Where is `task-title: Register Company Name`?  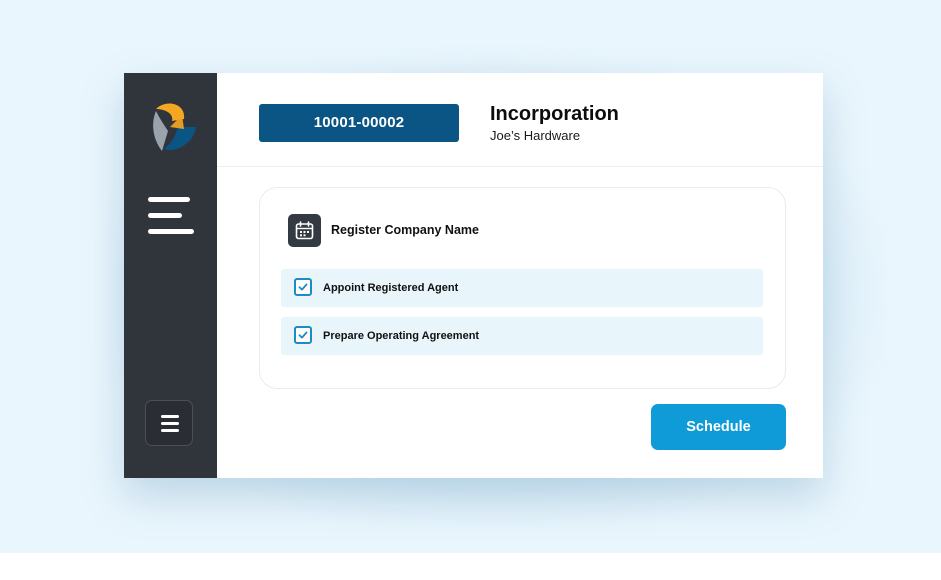
task-title: Register Company Name is located at coordinates (405, 230).